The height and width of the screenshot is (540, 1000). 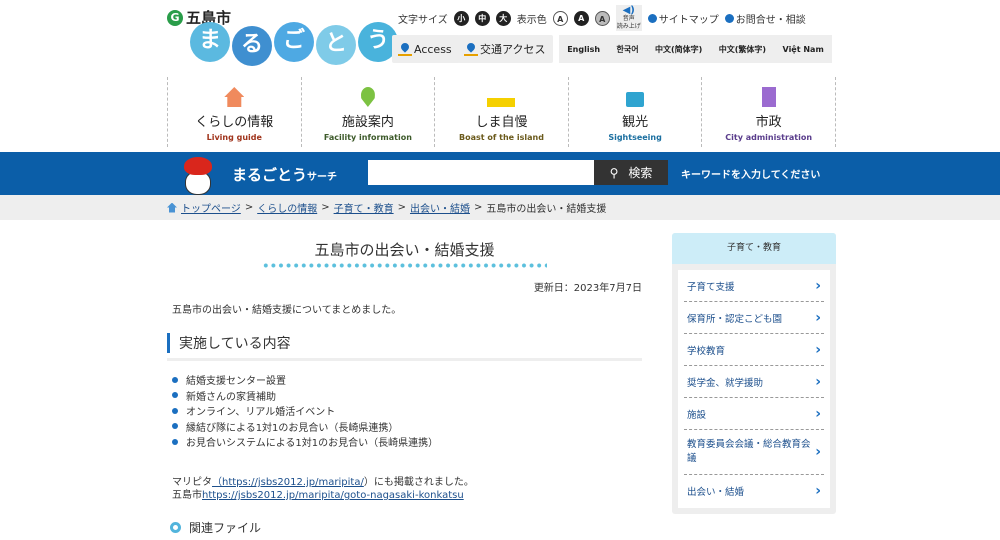 What do you see at coordinates (754, 382) in the screenshot?
I see `sidebar-item: 奨学金、就学援助 ›` at bounding box center [754, 382].